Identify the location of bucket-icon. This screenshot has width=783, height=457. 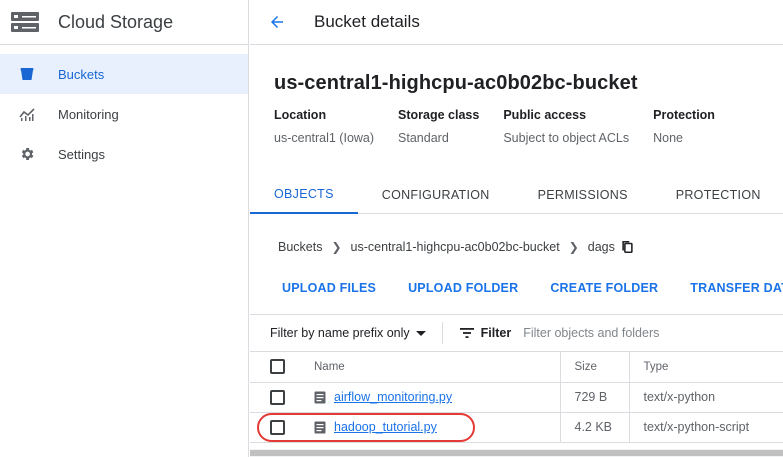
(27, 74).